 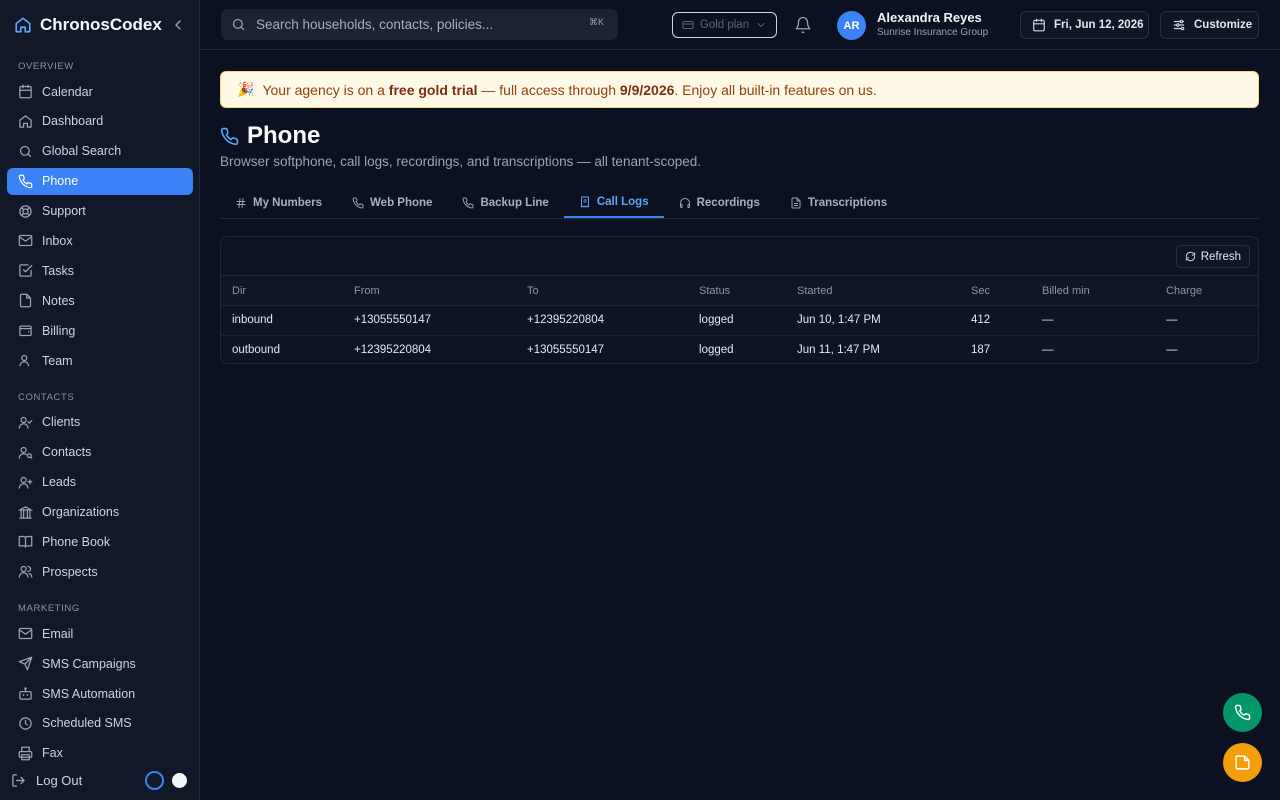 What do you see at coordinates (1093, 320) in the screenshot?
I see `cell-billed-min: —` at bounding box center [1093, 320].